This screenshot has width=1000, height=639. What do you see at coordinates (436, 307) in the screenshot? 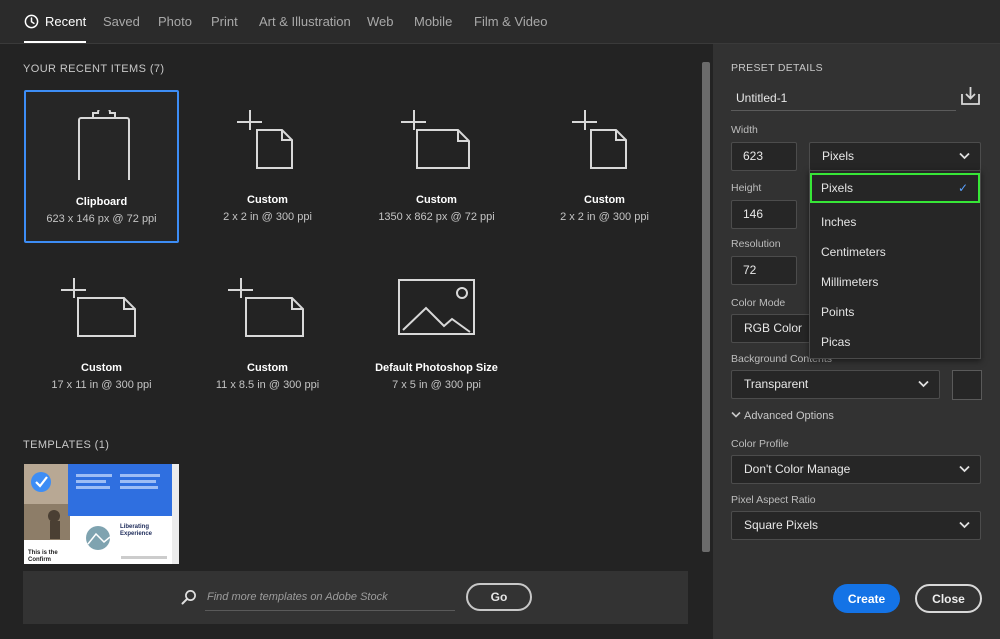
I see `image-icon` at bounding box center [436, 307].